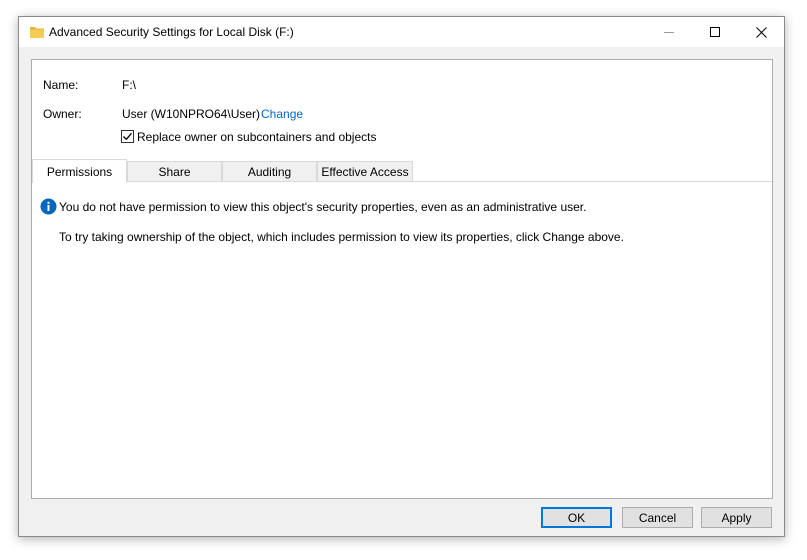 The width and height of the screenshot is (807, 560). Describe the element at coordinates (79, 171) in the screenshot. I see `tab-permissions: Permissions` at that location.